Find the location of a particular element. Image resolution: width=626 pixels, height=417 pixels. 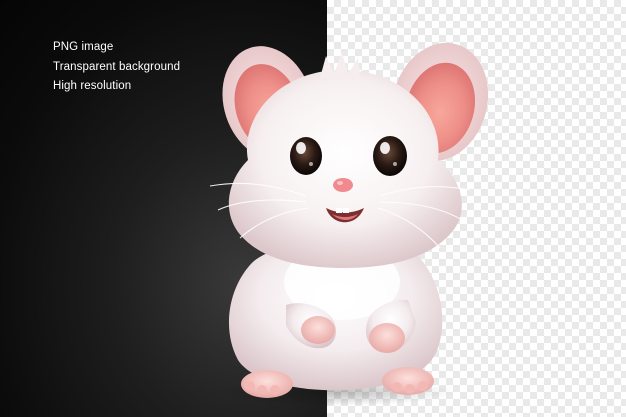

left-foot is located at coordinates (267, 384).